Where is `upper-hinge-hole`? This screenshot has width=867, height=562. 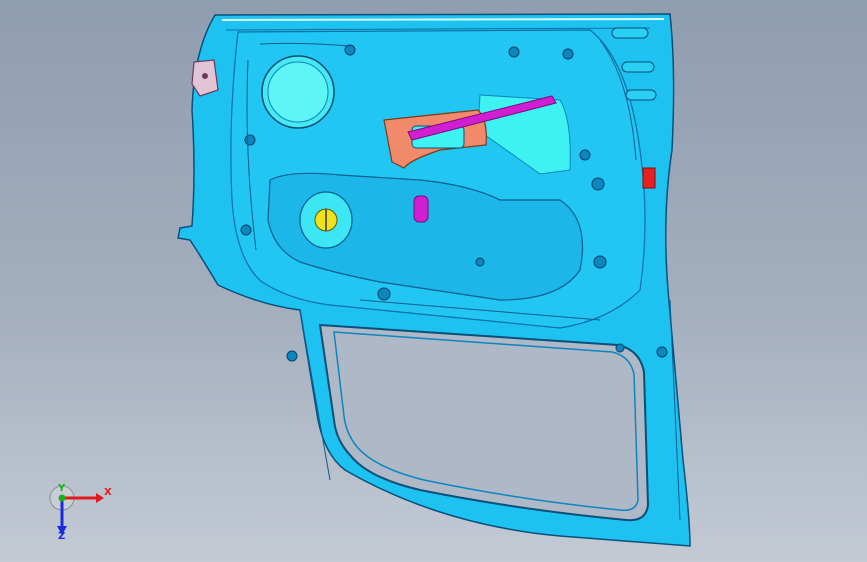 upper-hinge-hole is located at coordinates (205, 76).